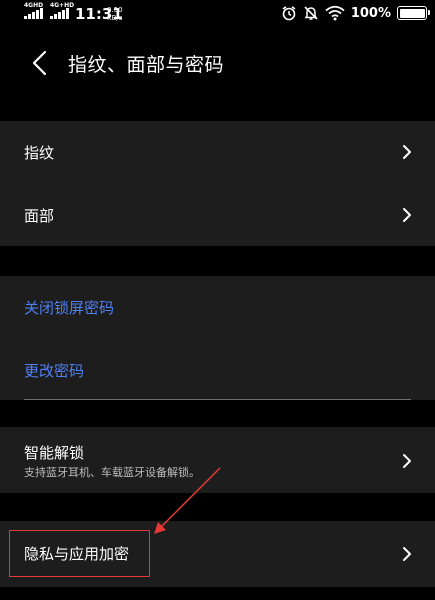 This screenshot has width=435, height=600. Describe the element at coordinates (217, 16) in the screenshot. I see `status-bar: 4GHD 4G+HD 11:31 0.50 KB/s 100%` at that location.